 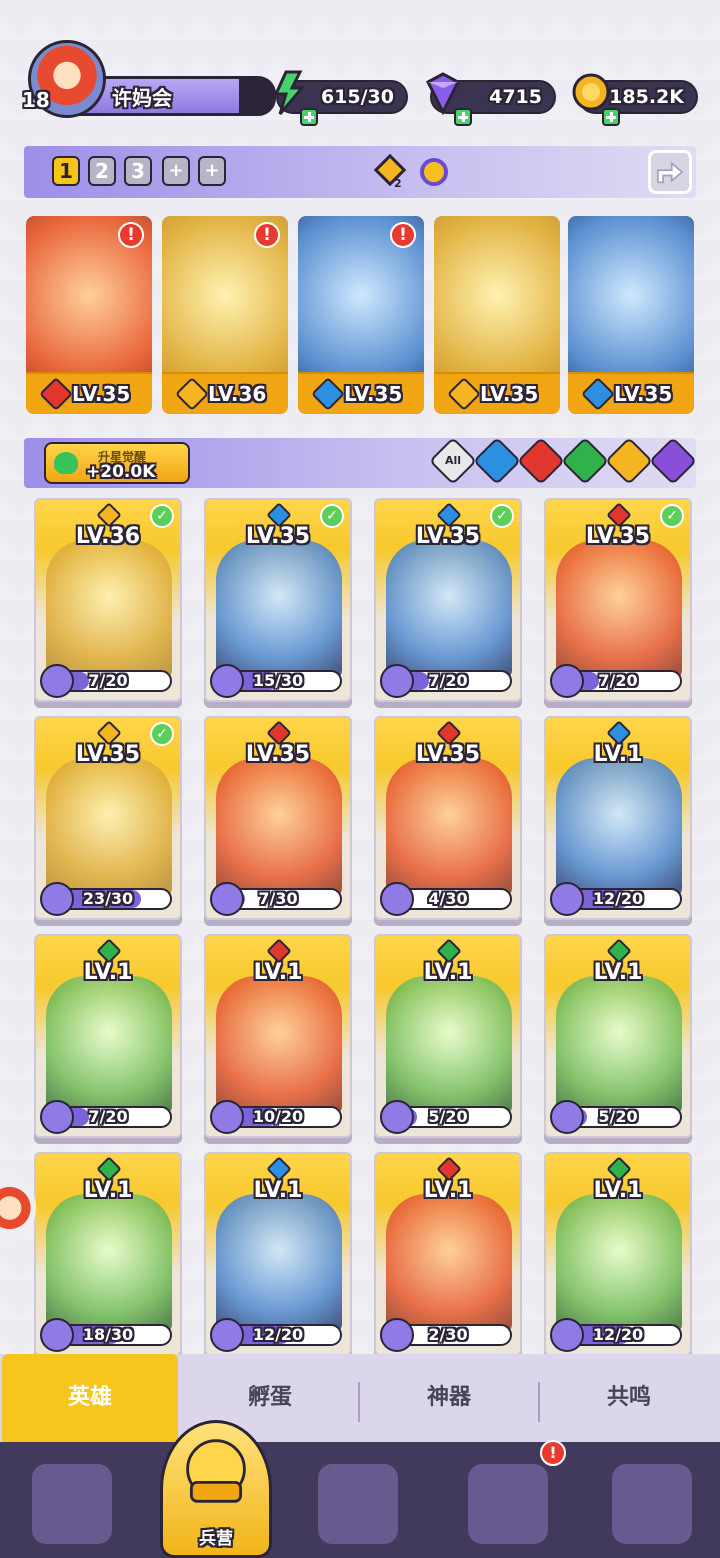 I want to click on hero-card: LV.36 ✓ 7/20, so click(x=108, y=600).